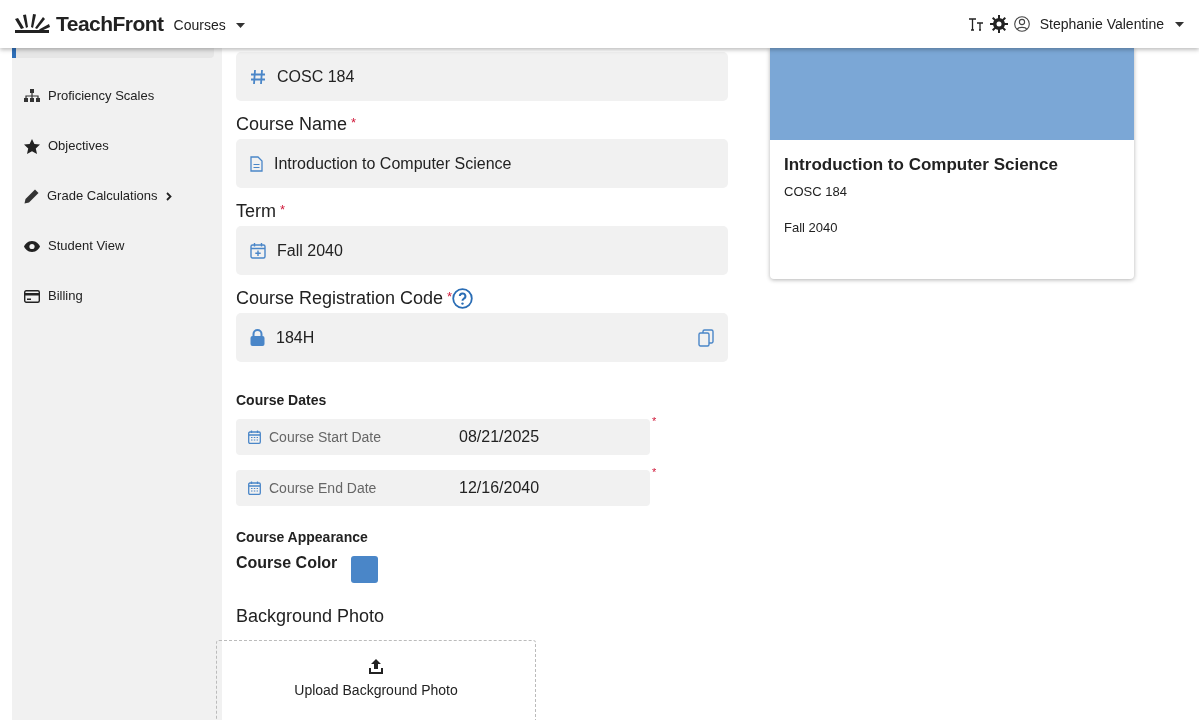  Describe the element at coordinates (117, 296) in the screenshot. I see `sidebar-item: Billing` at that location.